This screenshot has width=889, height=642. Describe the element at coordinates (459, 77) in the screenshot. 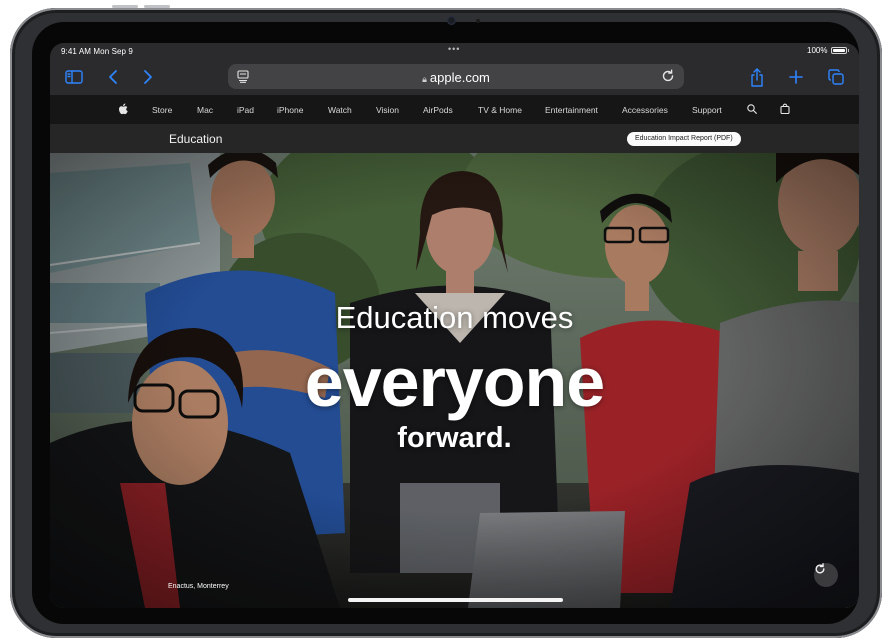

I see `url-text: apple.com` at that location.